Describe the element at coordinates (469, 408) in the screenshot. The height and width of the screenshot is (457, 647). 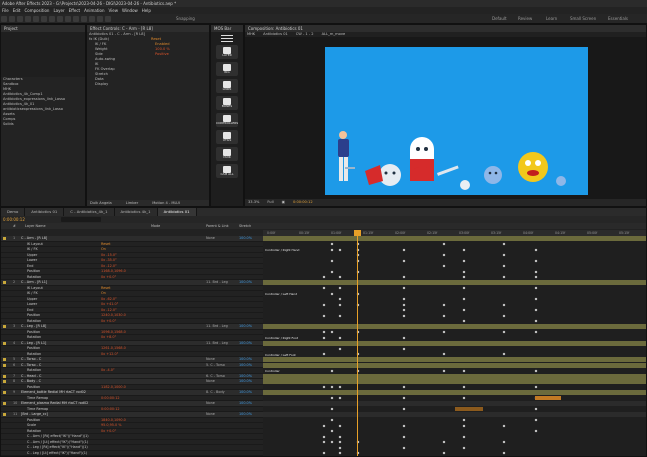
I see `time-remap-segment` at that location.